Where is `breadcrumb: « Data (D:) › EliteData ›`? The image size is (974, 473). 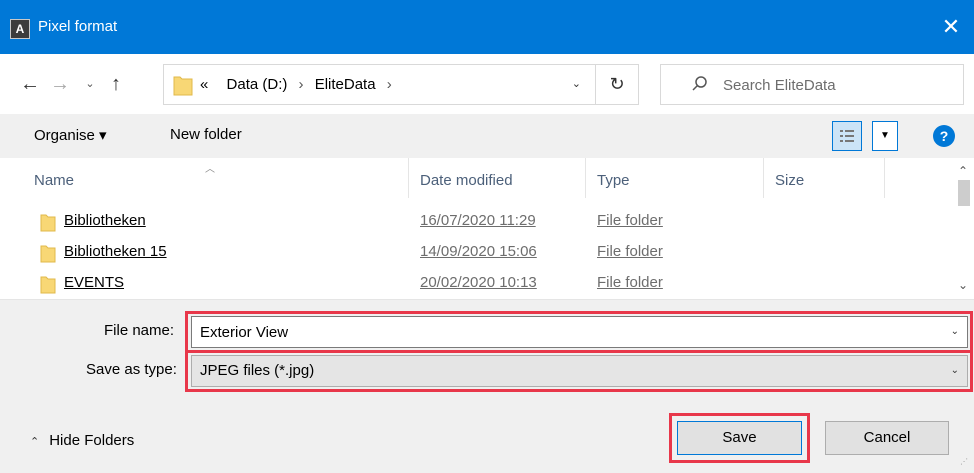
breadcrumb: « Data (D:) › EliteData › is located at coordinates (299, 84).